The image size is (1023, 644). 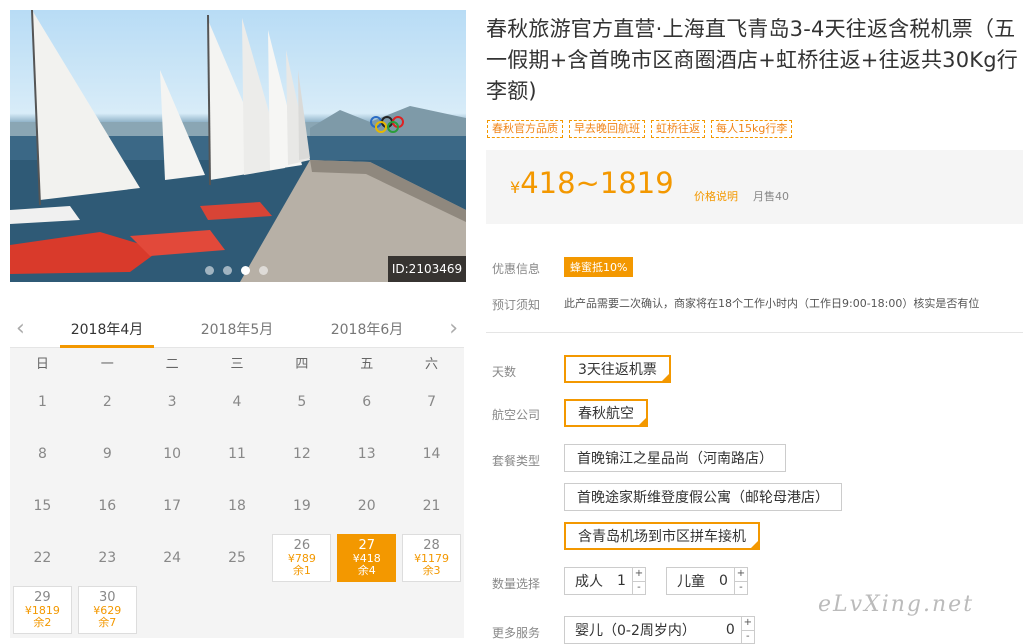 What do you see at coordinates (605, 581) in the screenshot?
I see `adult-qty-stepper: 成人 1 + -` at bounding box center [605, 581].